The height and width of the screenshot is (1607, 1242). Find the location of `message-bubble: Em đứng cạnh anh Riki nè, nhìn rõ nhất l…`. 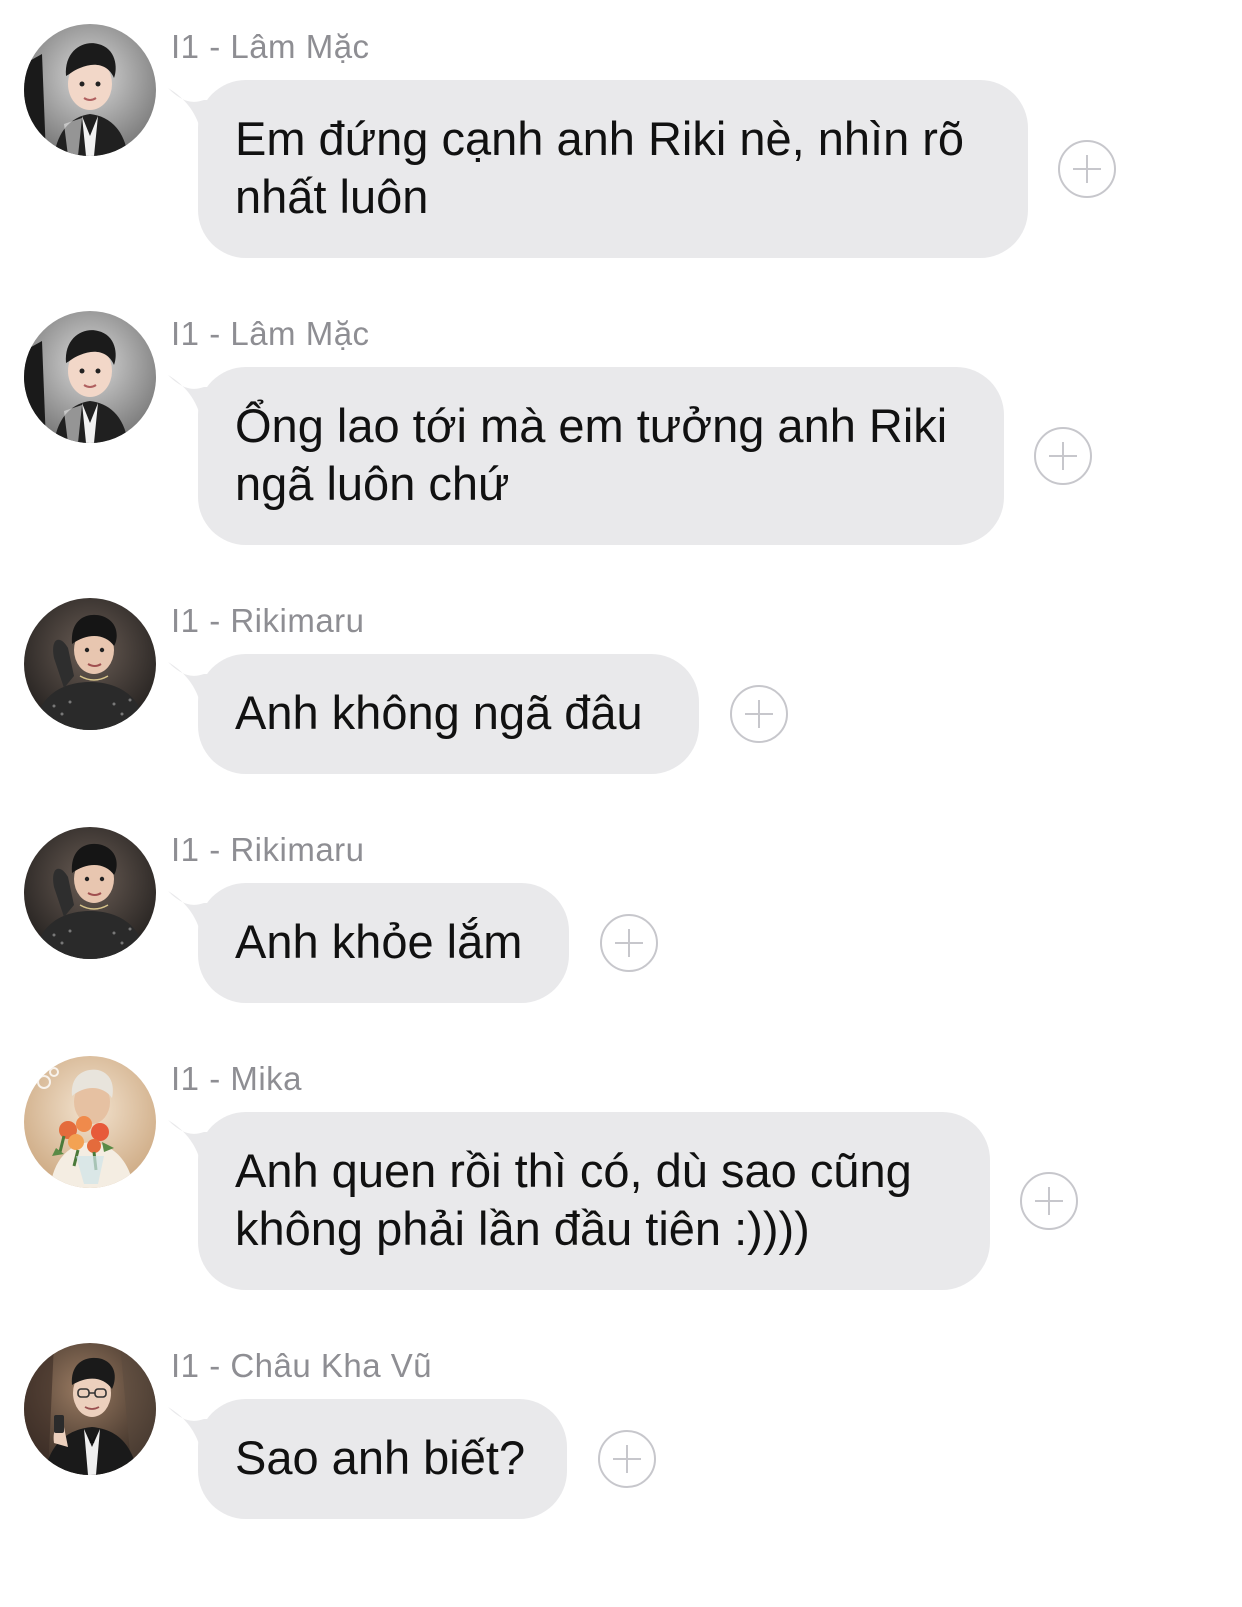

message-bubble: Em đứng cạnh anh Riki nè, nhìn rõ nhất l… is located at coordinates (613, 169).